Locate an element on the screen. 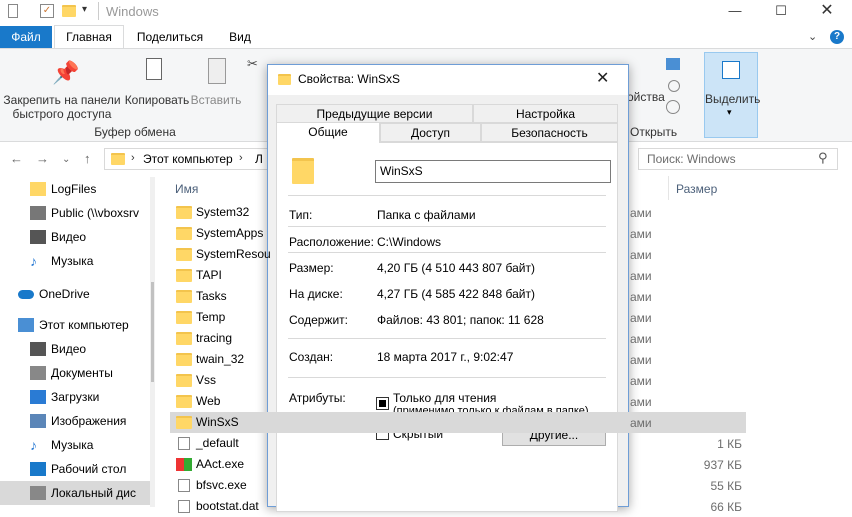 This screenshot has height=517, width=852. file-row: Vss is located at coordinates (458, 380).